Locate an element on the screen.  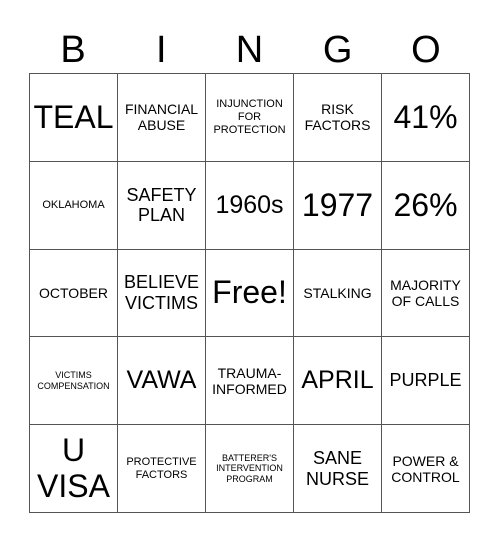
bingo-cell: PROTECTIVE FACTORS is located at coordinates (162, 469).